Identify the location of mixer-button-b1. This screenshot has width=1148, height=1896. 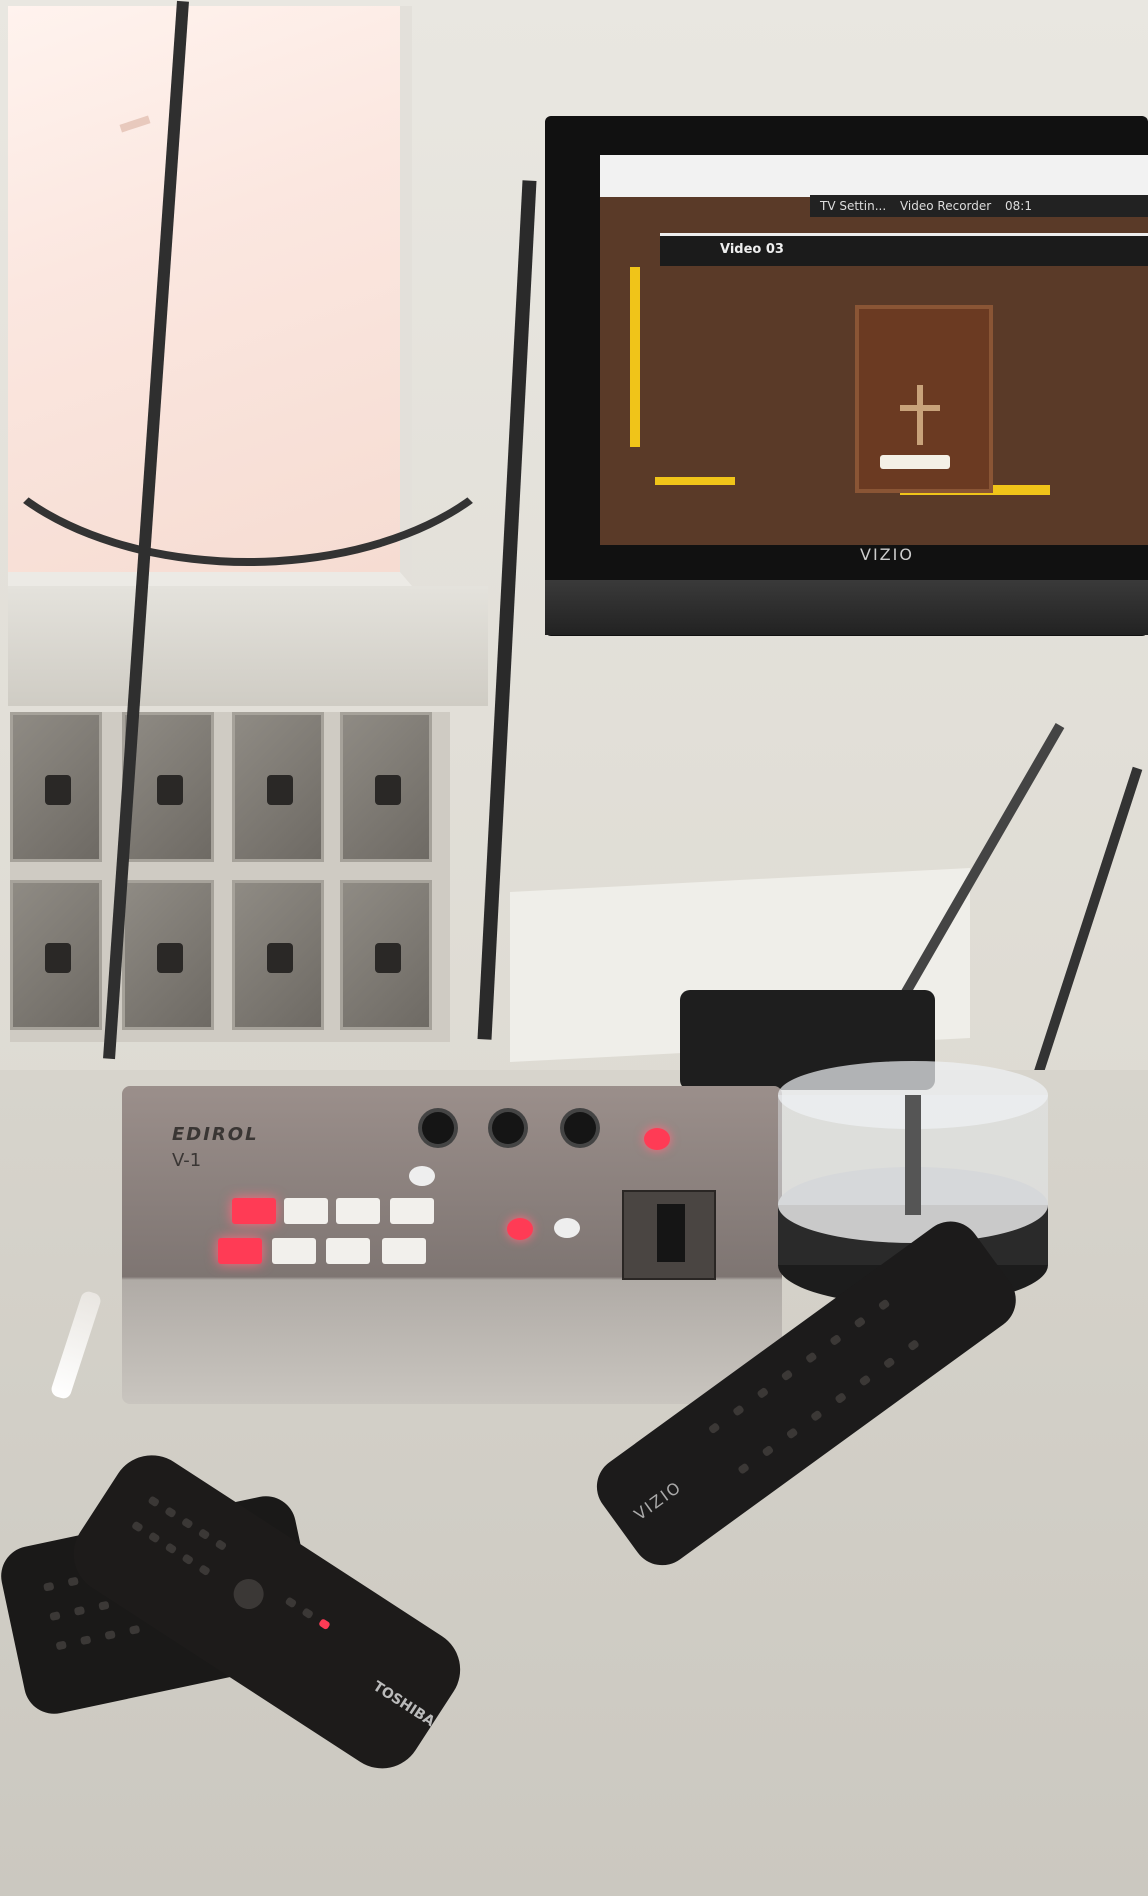
(240, 1251).